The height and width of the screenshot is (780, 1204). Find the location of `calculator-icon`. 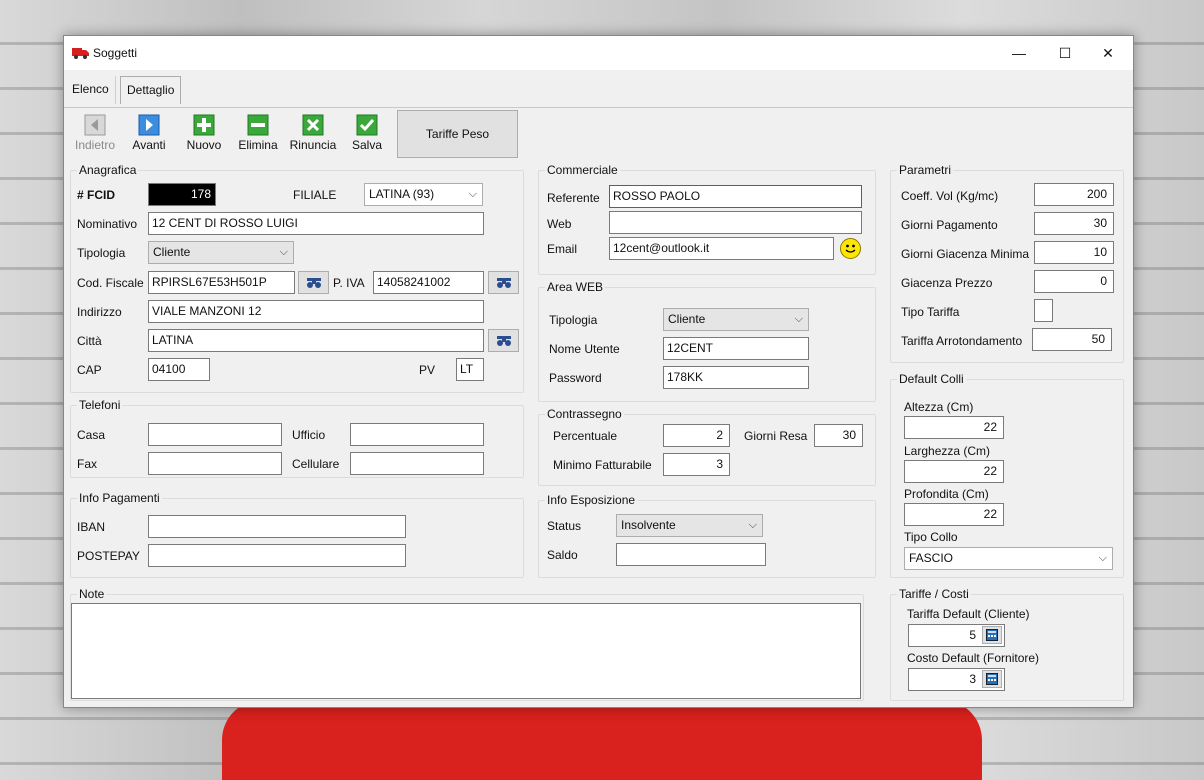

calculator-icon is located at coordinates (992, 635).